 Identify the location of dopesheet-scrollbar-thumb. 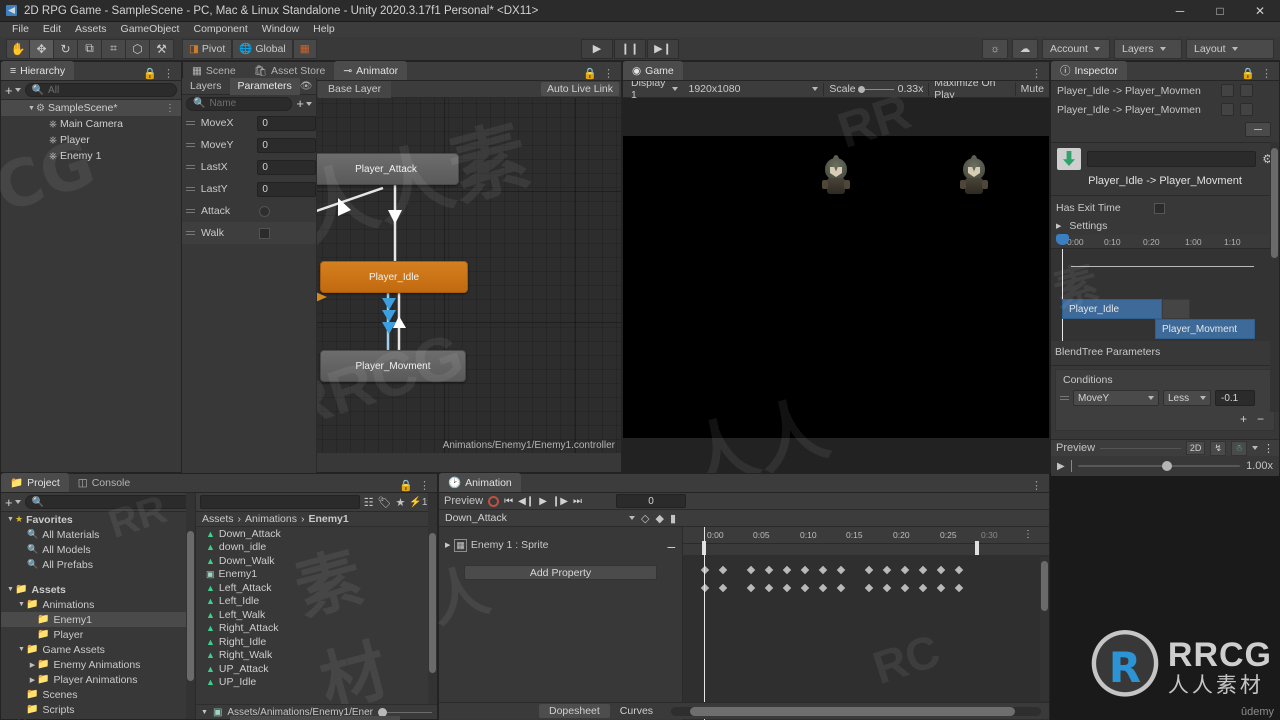
(1044, 586).